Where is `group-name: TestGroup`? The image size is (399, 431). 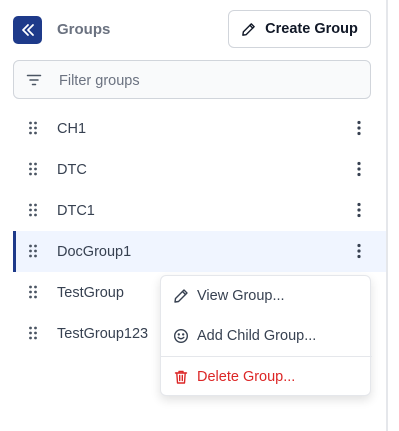
group-name: TestGroup is located at coordinates (90, 293).